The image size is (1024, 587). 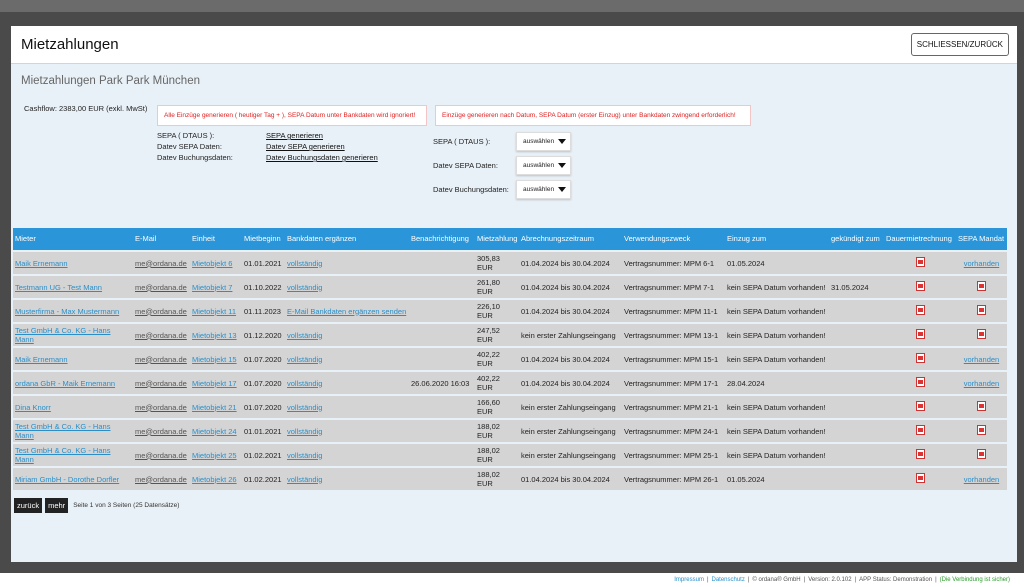 I want to click on unit-link-cell: Mietobjekt 13, so click(x=216, y=335).